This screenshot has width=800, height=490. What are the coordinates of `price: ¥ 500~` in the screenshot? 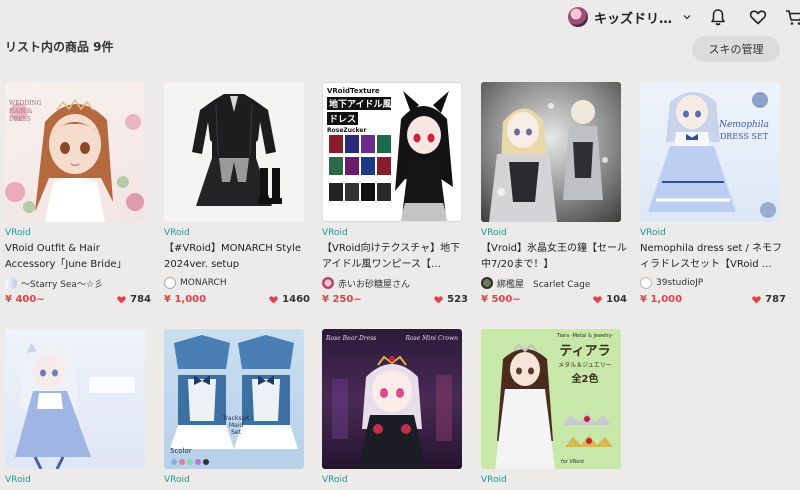 It's located at (501, 299).